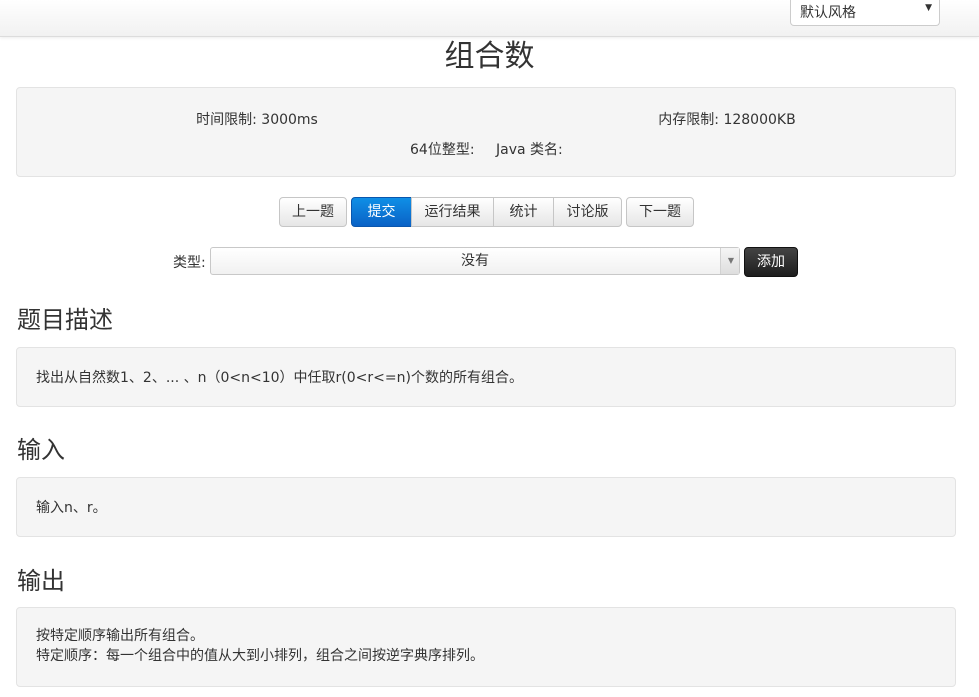  I want to click on type-select-toggle: ▼, so click(729, 261).